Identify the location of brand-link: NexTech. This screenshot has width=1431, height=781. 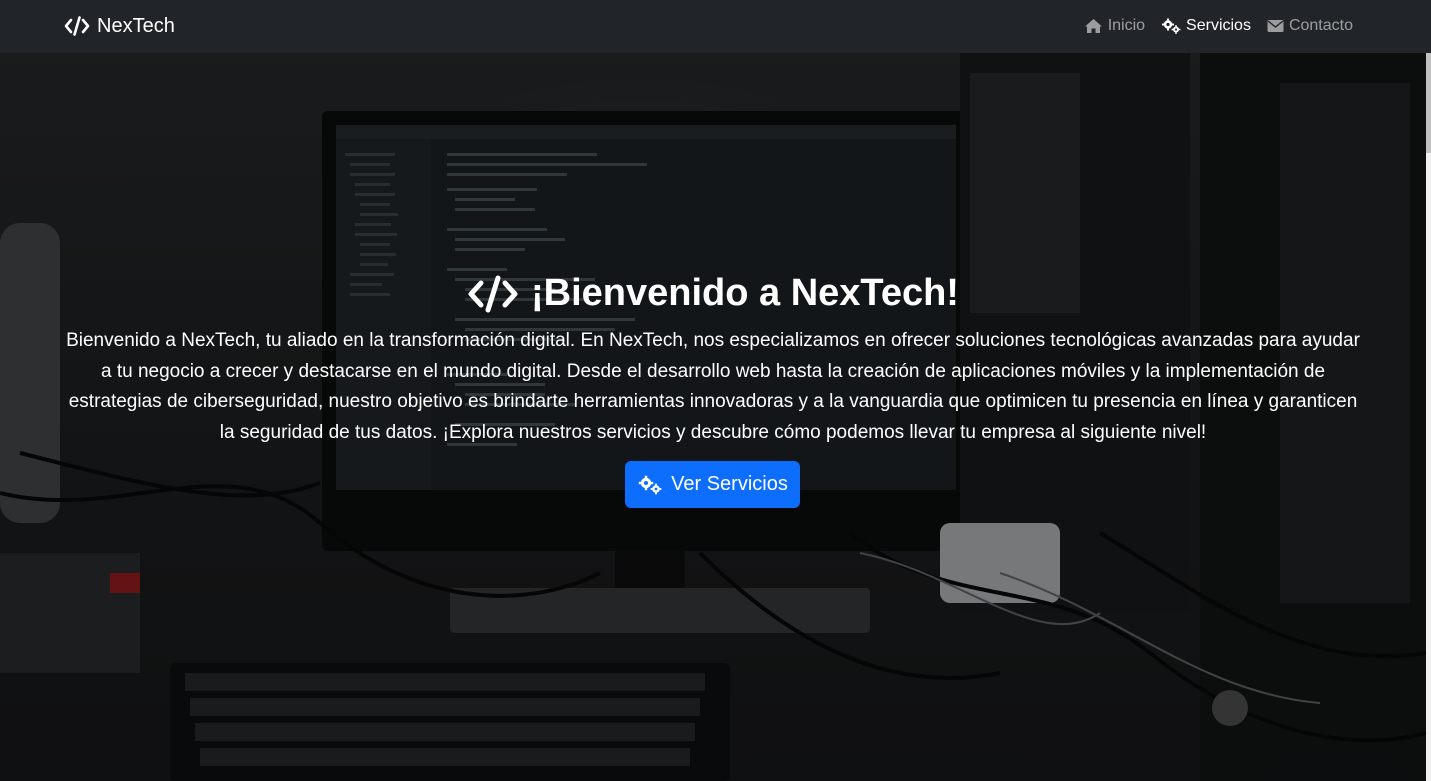
(119, 26).